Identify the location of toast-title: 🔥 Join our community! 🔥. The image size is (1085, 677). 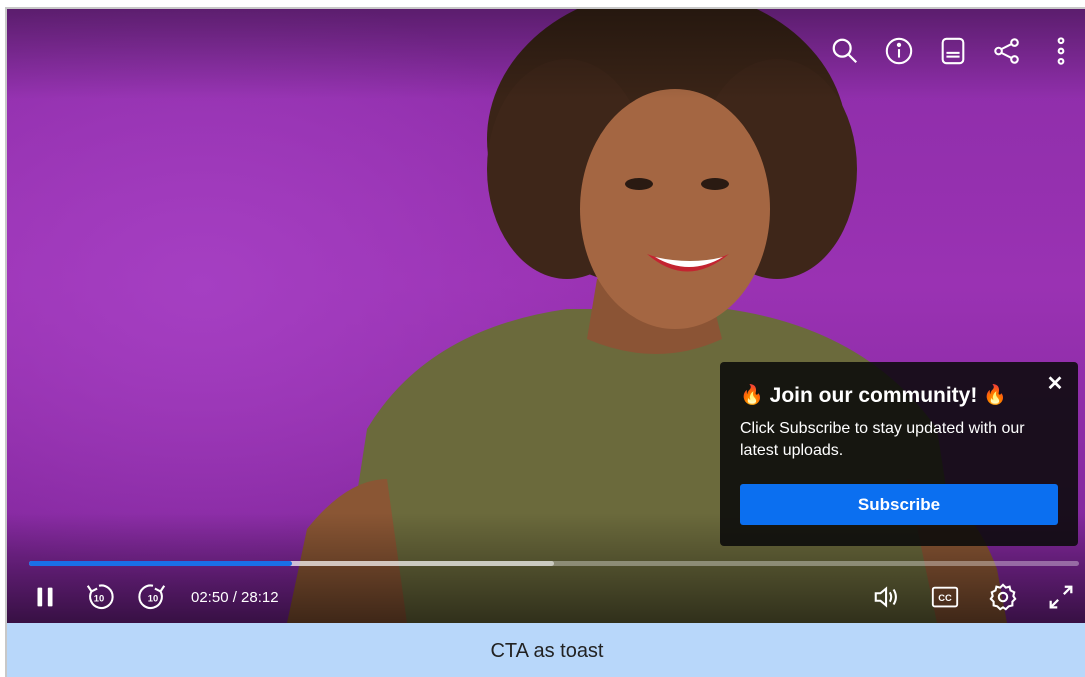
(899, 396).